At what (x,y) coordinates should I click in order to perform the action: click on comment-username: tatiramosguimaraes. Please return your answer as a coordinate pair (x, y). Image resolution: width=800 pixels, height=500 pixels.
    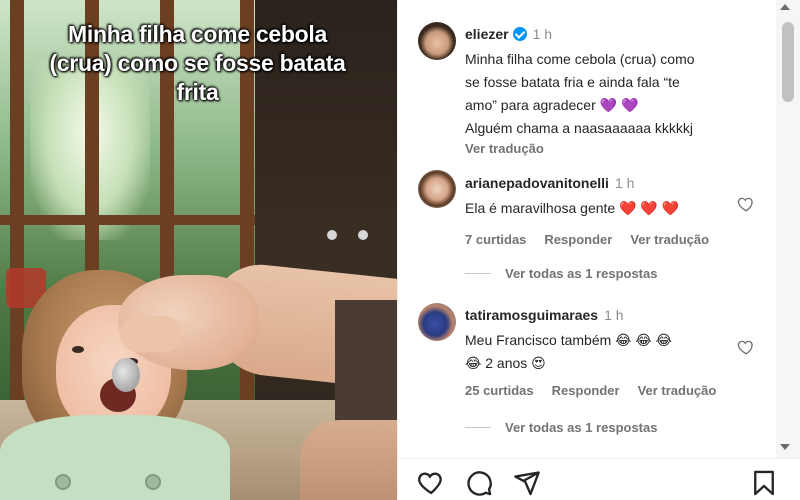
    Looking at the image, I should click on (531, 315).